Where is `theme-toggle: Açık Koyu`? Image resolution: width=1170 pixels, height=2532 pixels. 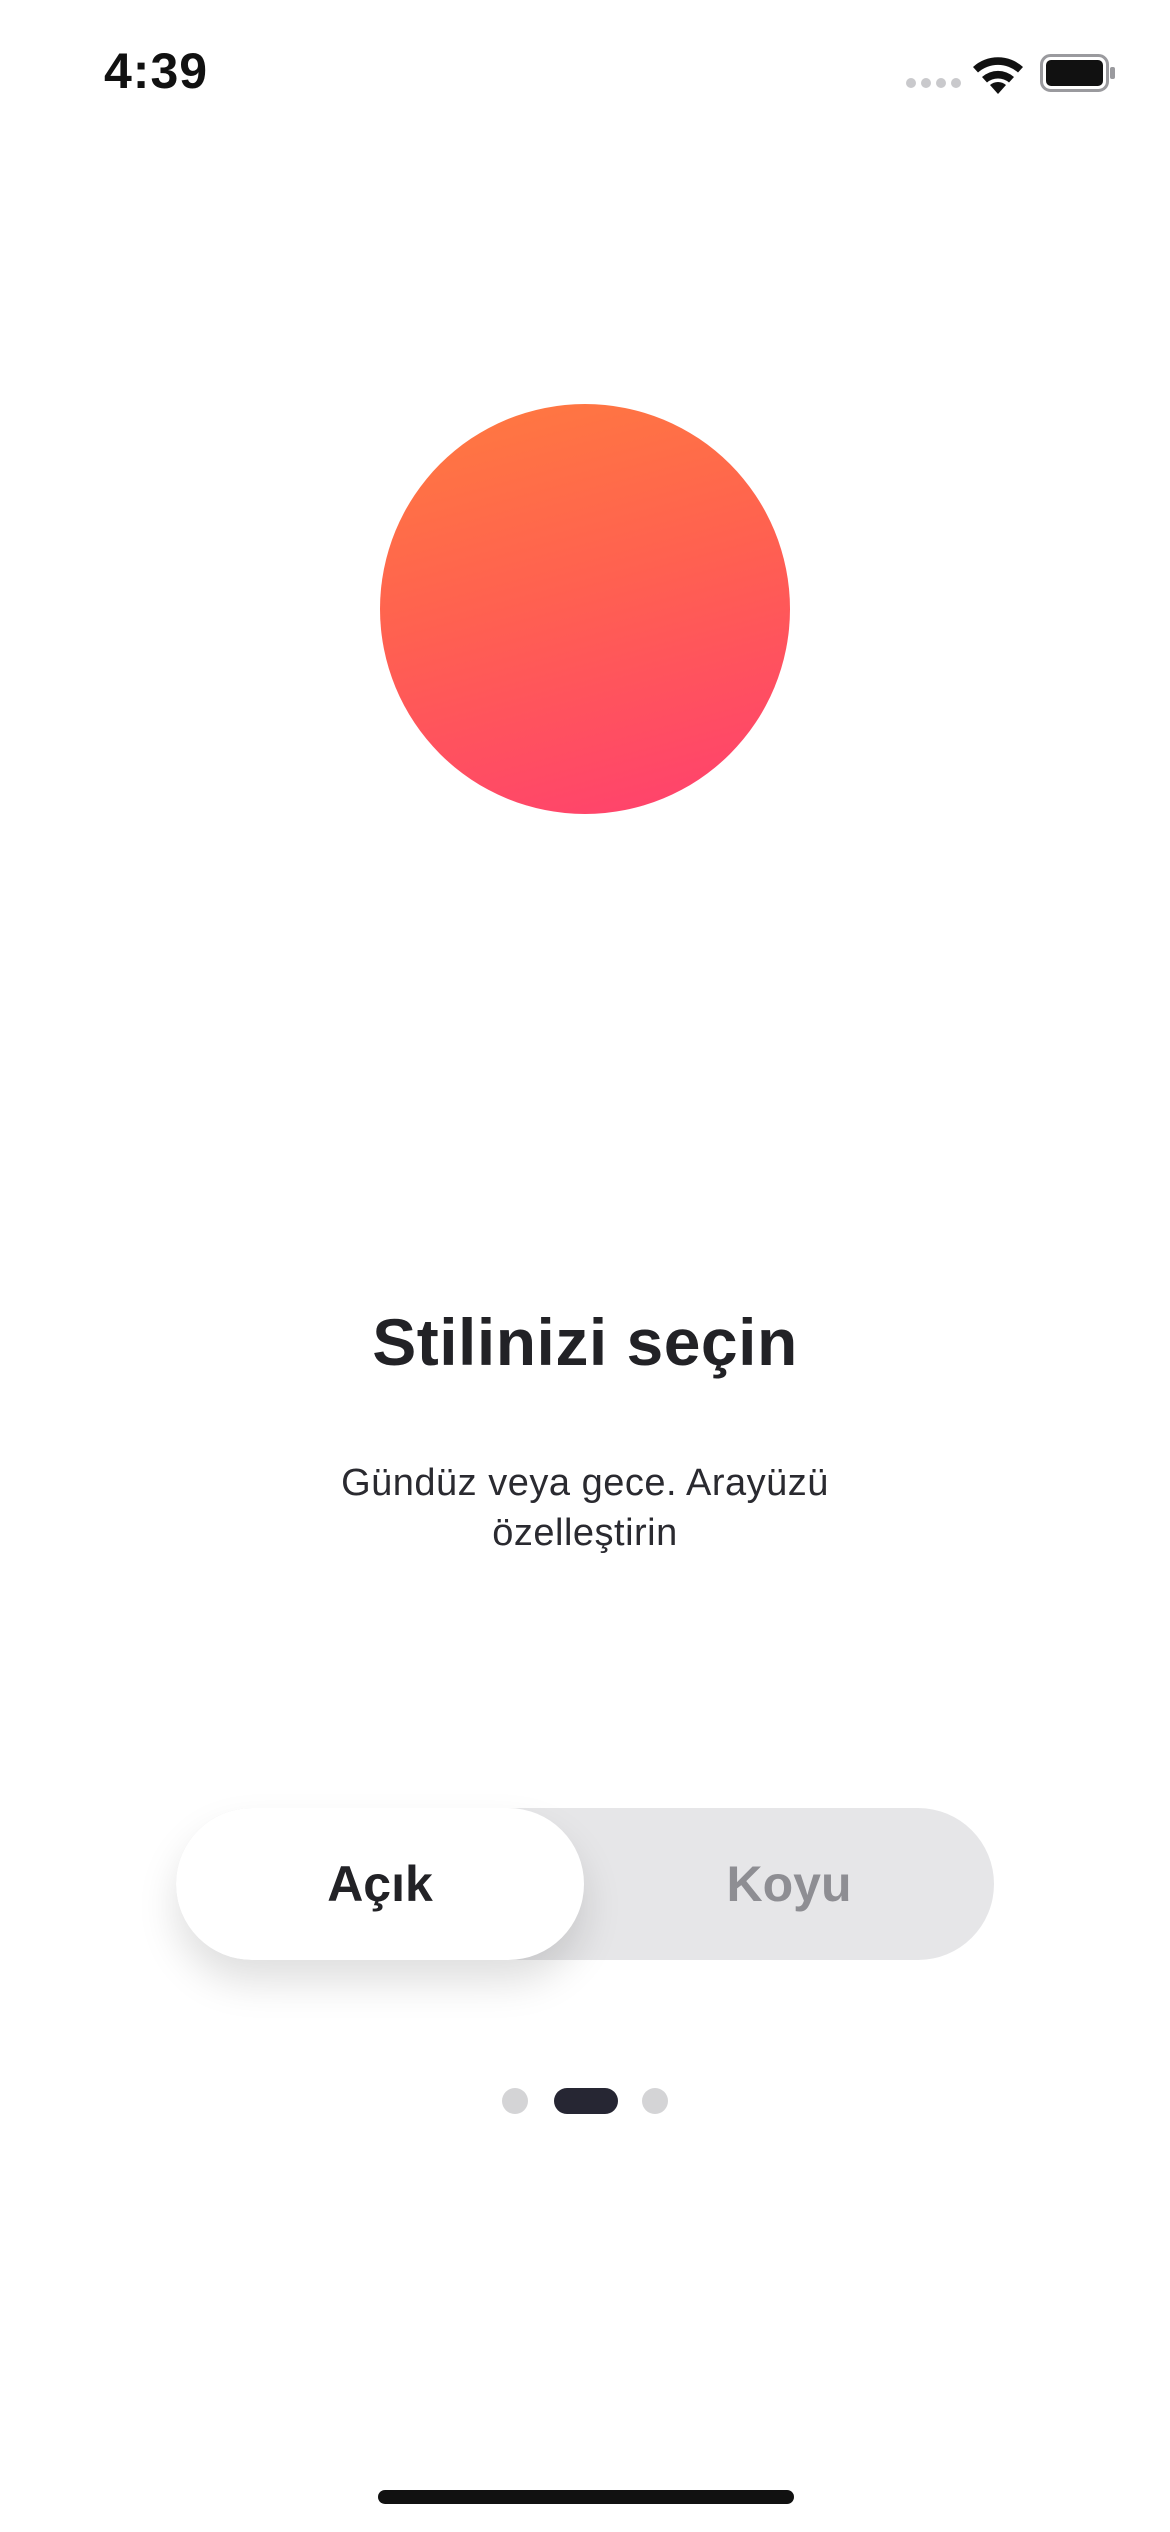 theme-toggle: Açık Koyu is located at coordinates (585, 1884).